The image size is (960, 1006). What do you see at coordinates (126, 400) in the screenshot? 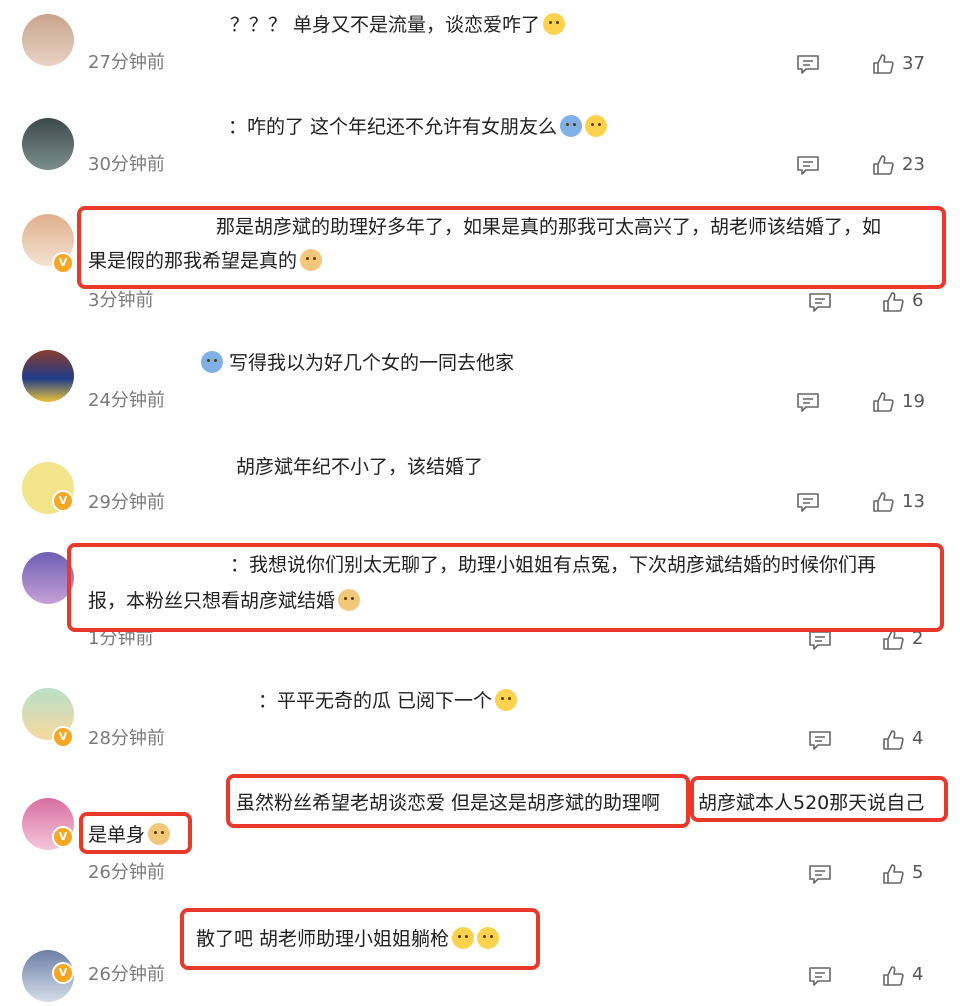
I see `comment-time: 24分钟前` at bounding box center [126, 400].